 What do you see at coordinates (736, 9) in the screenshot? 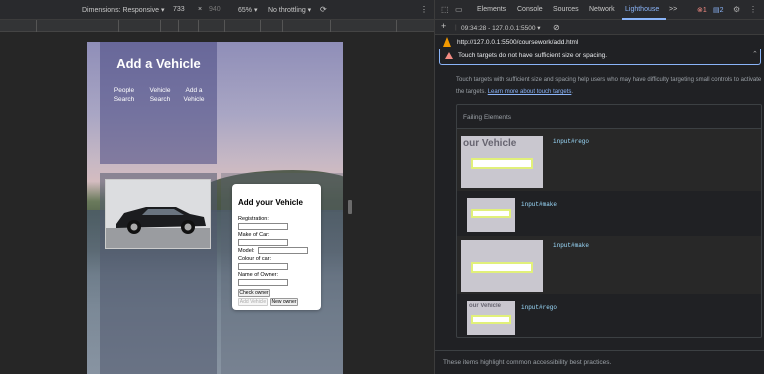
I see `settings-gear-icon: ⚙` at bounding box center [736, 9].